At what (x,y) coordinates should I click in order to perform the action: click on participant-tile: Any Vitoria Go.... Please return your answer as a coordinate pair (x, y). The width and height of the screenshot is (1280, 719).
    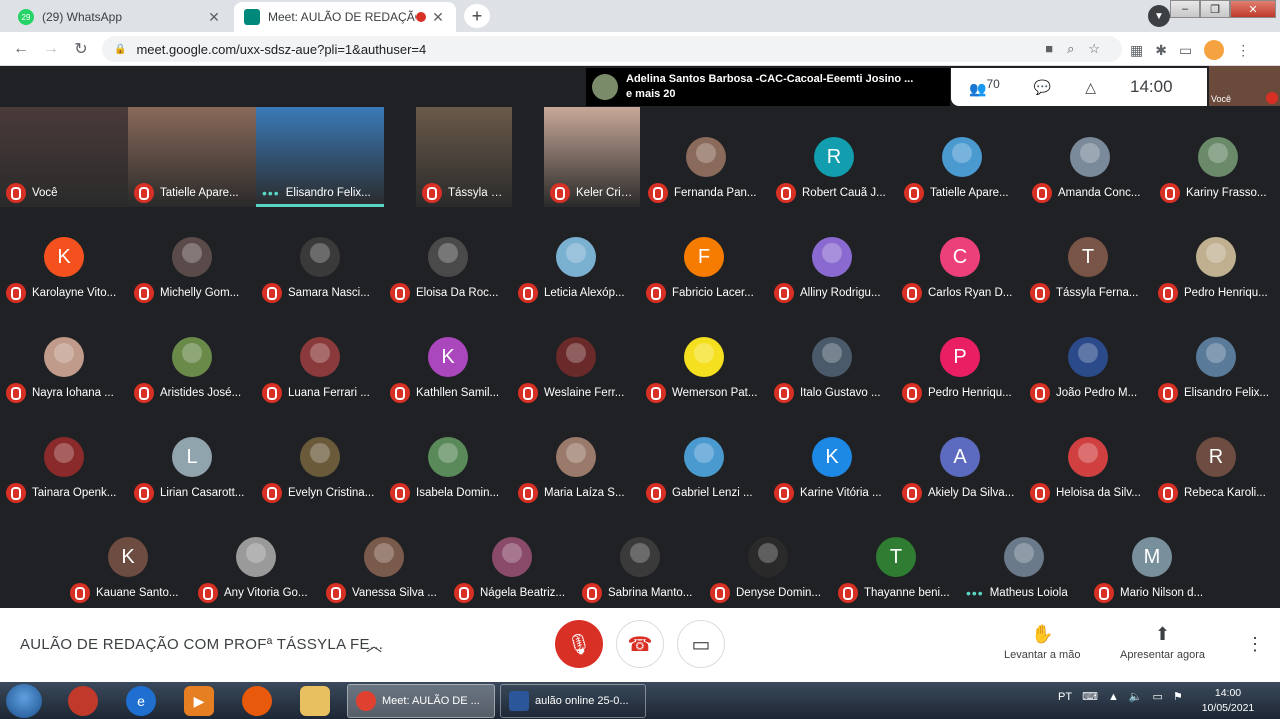
    Looking at the image, I should click on (256, 557).